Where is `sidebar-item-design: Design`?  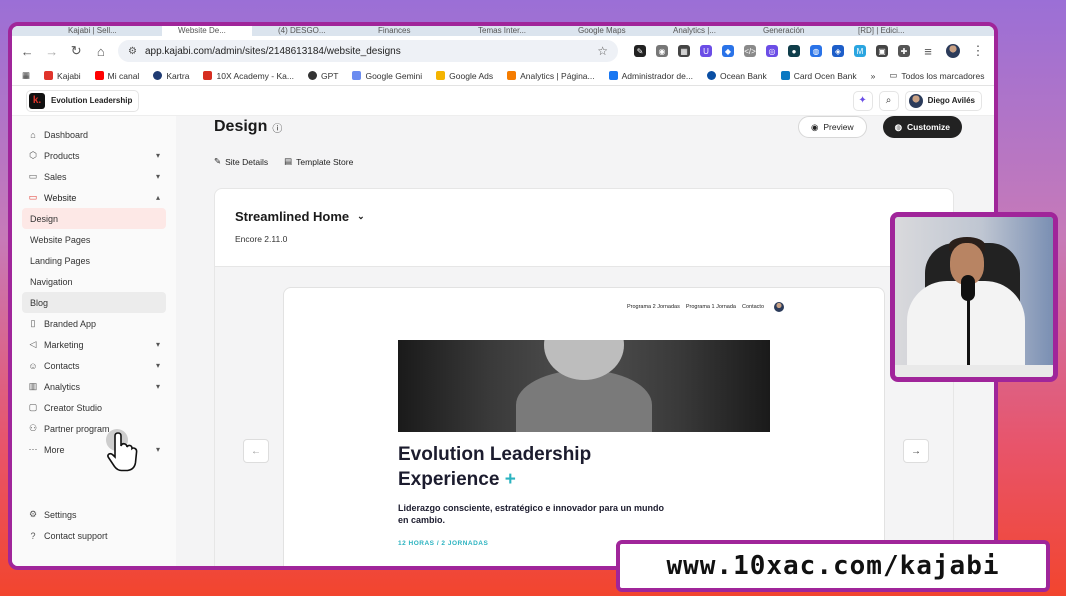 sidebar-item-design: Design is located at coordinates (94, 218).